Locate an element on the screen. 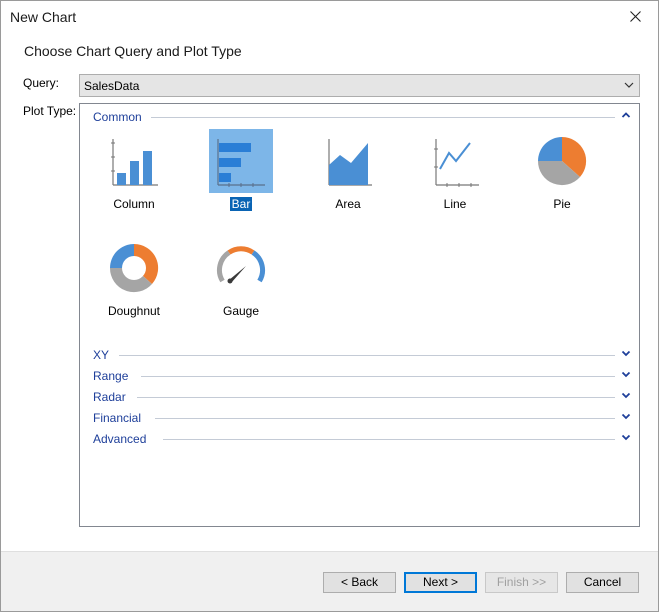  gauge-chart-icon is located at coordinates (241, 265).